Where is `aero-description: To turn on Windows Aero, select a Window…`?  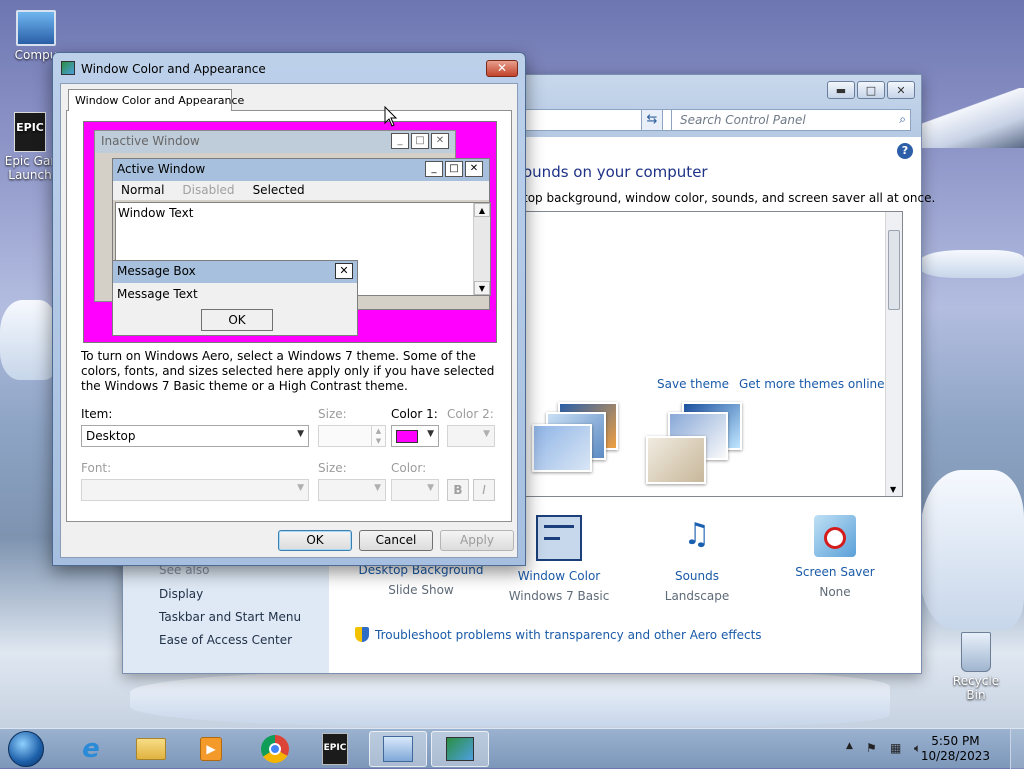
aero-description: To turn on Windows Aero, select a Window… is located at coordinates (288, 371).